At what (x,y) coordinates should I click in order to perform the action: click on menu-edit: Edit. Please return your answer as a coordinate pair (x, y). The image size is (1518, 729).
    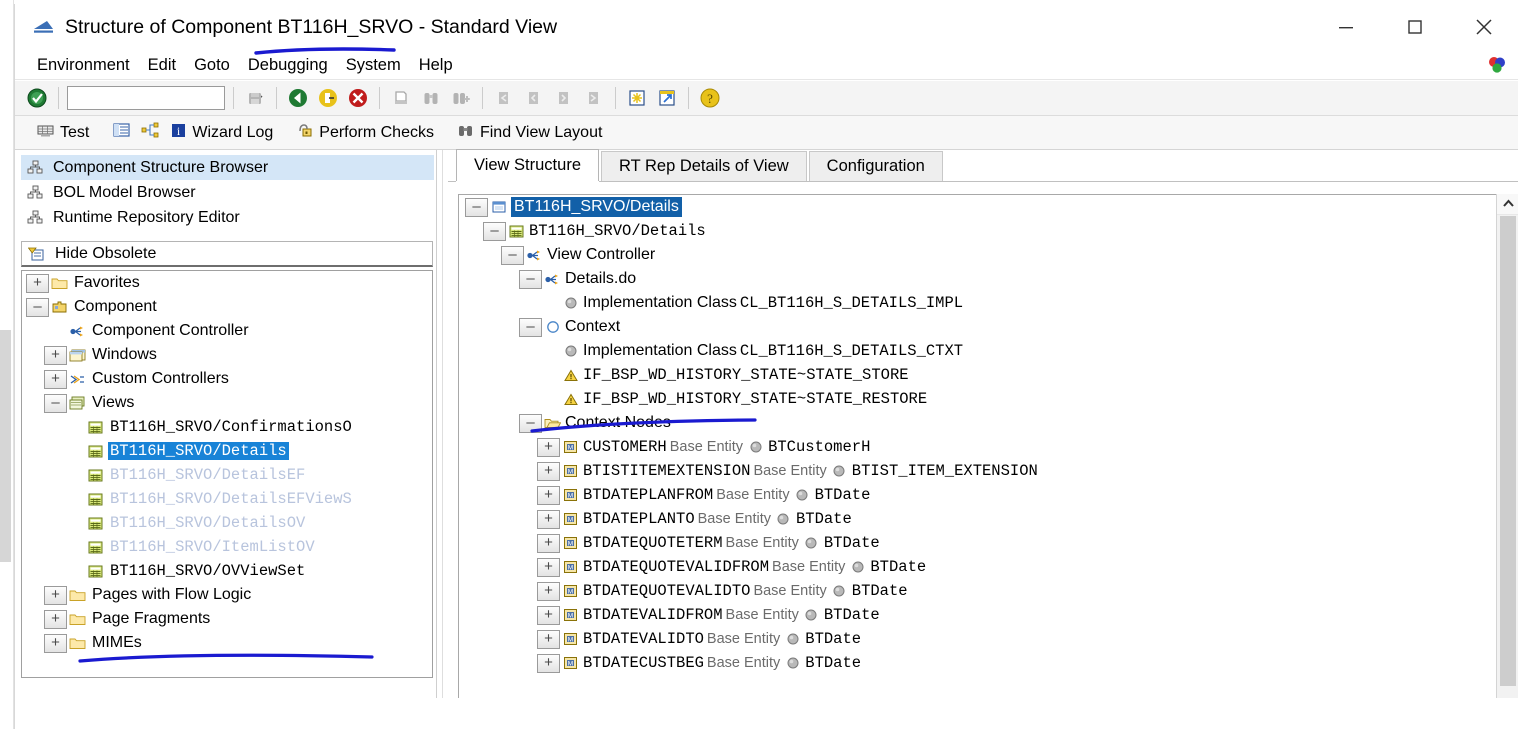
    Looking at the image, I should click on (162, 65).